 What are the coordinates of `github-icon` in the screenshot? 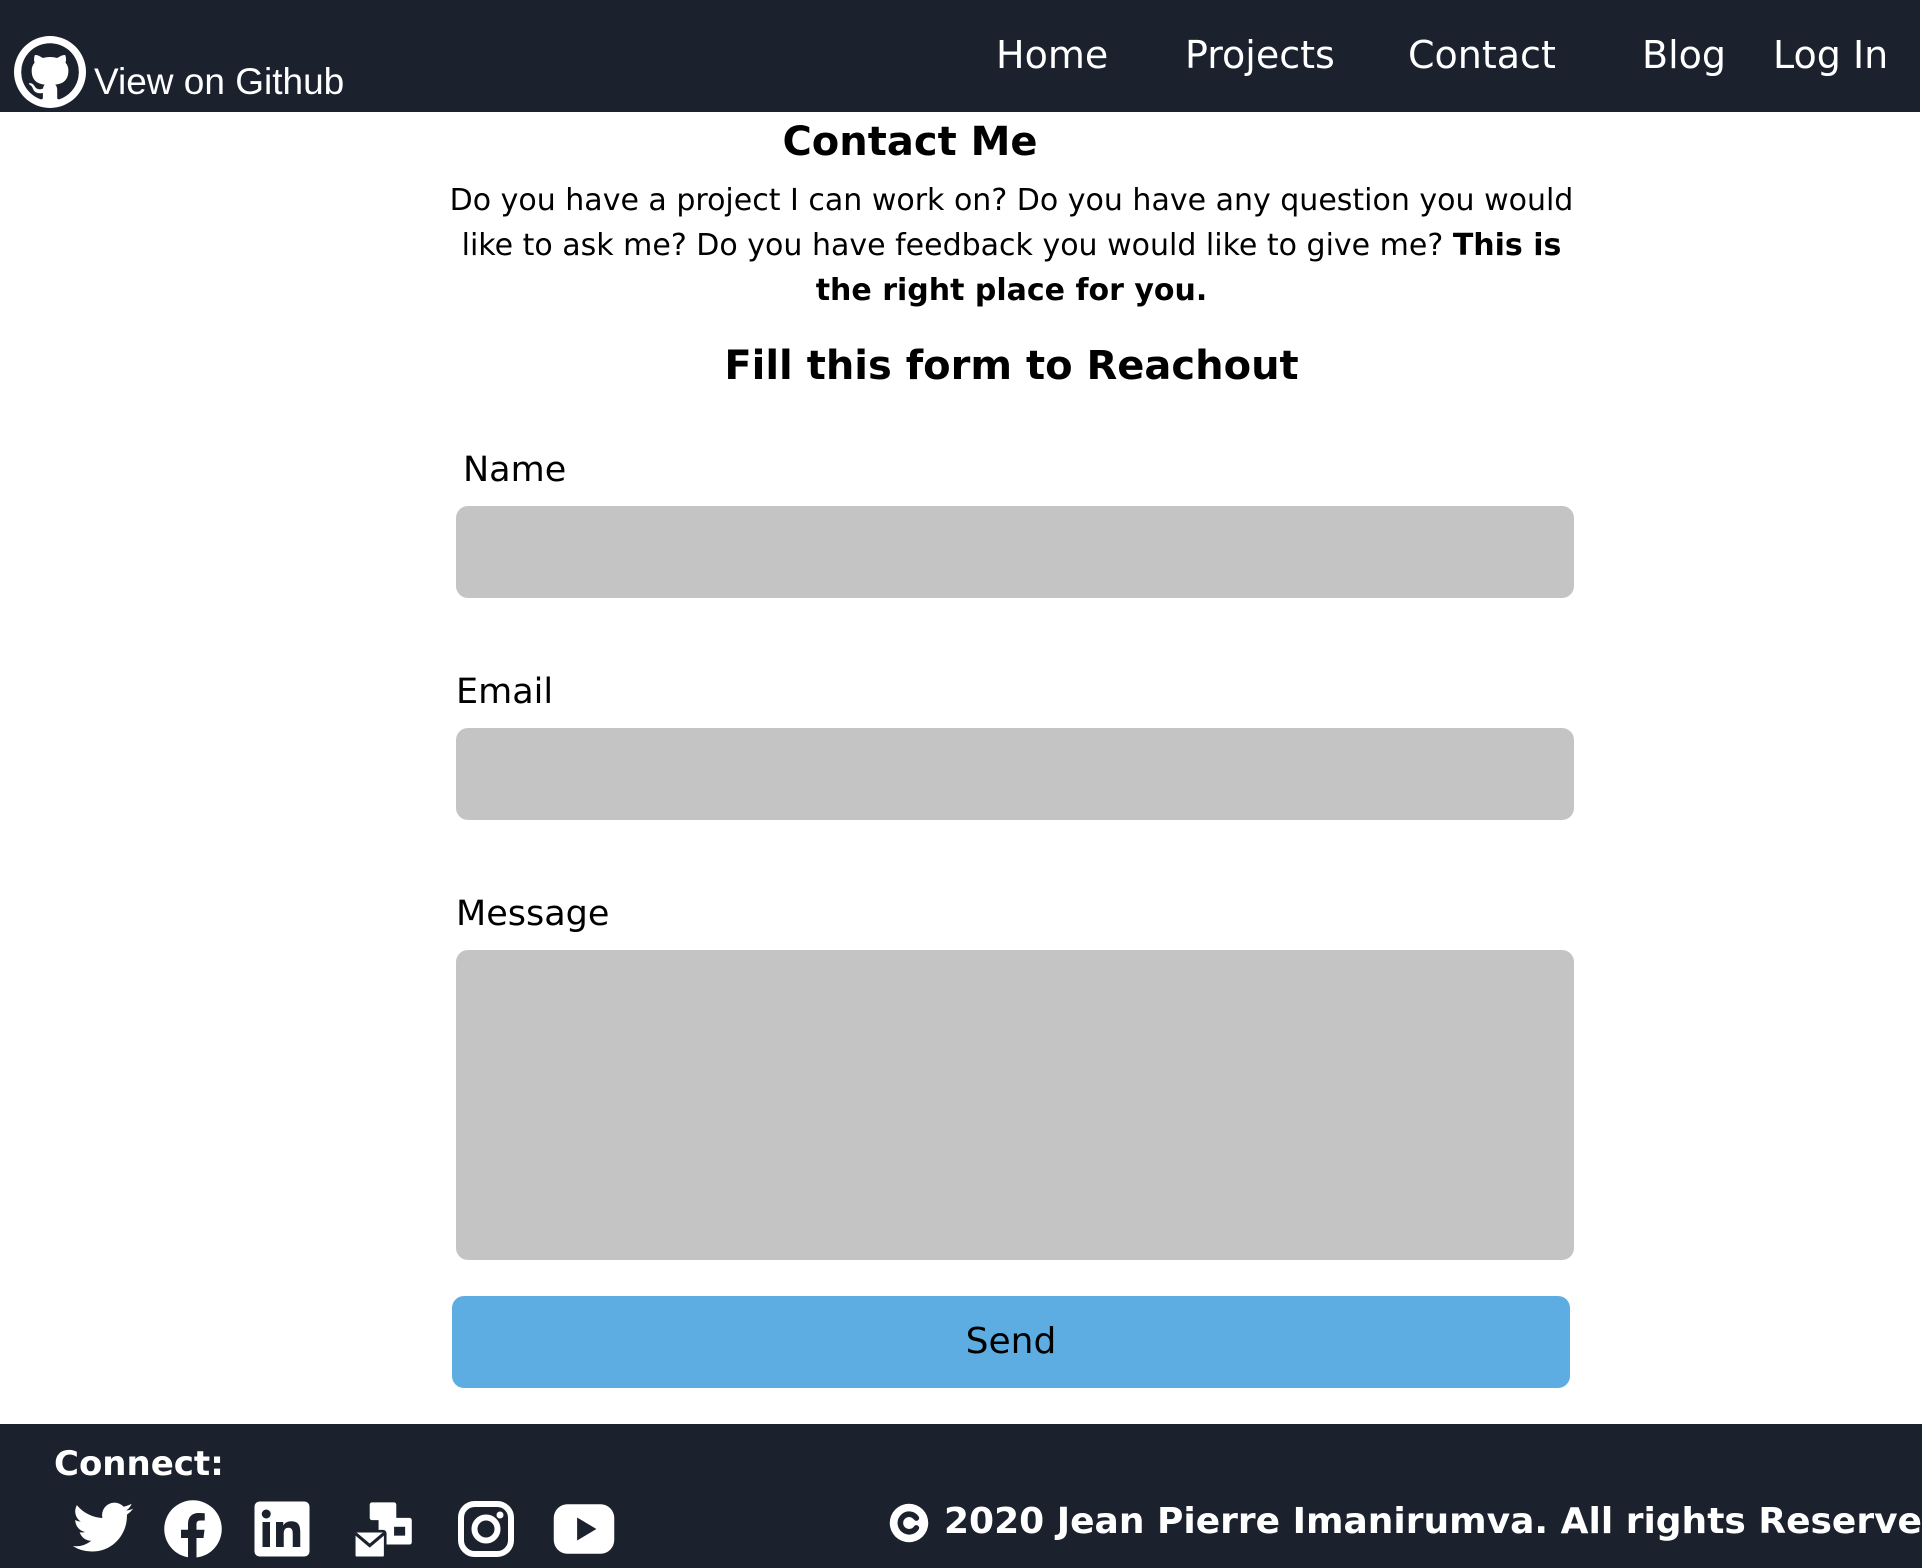 It's located at (50, 72).